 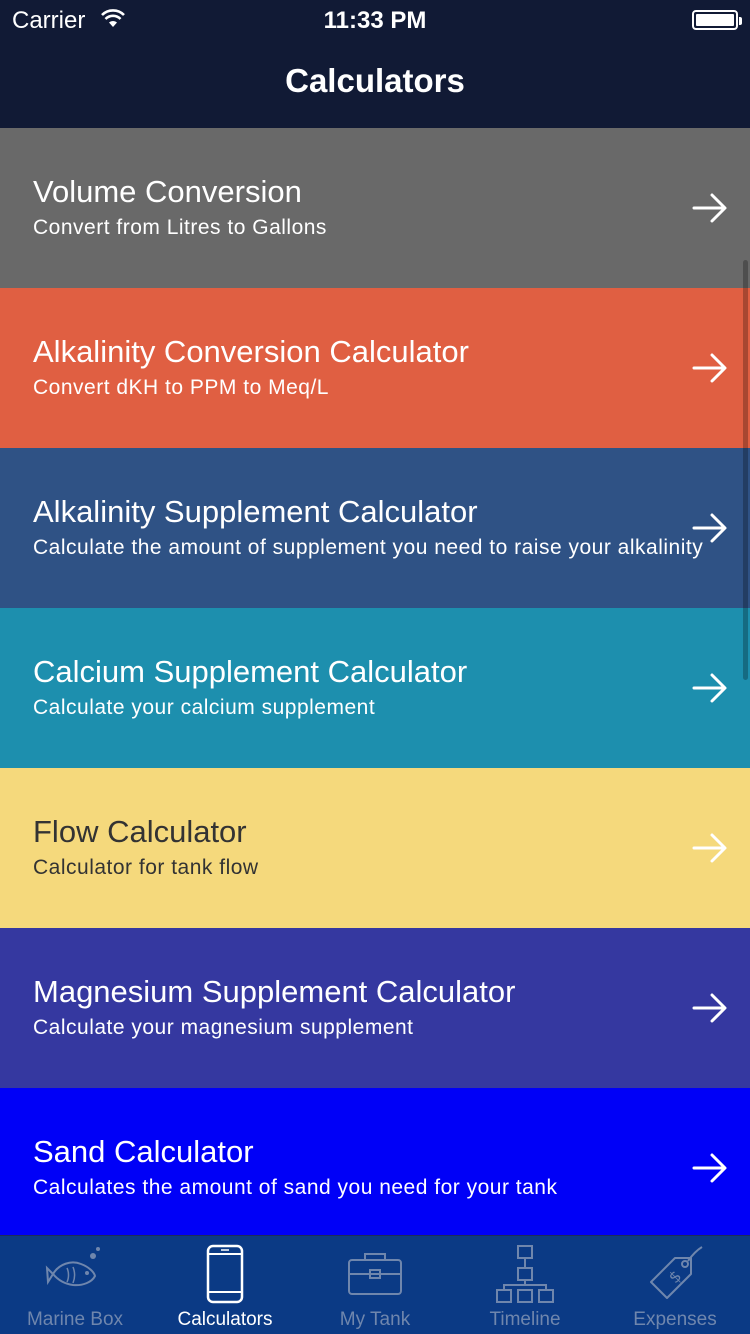 I want to click on tab-label: Expenses, so click(x=675, y=1319).